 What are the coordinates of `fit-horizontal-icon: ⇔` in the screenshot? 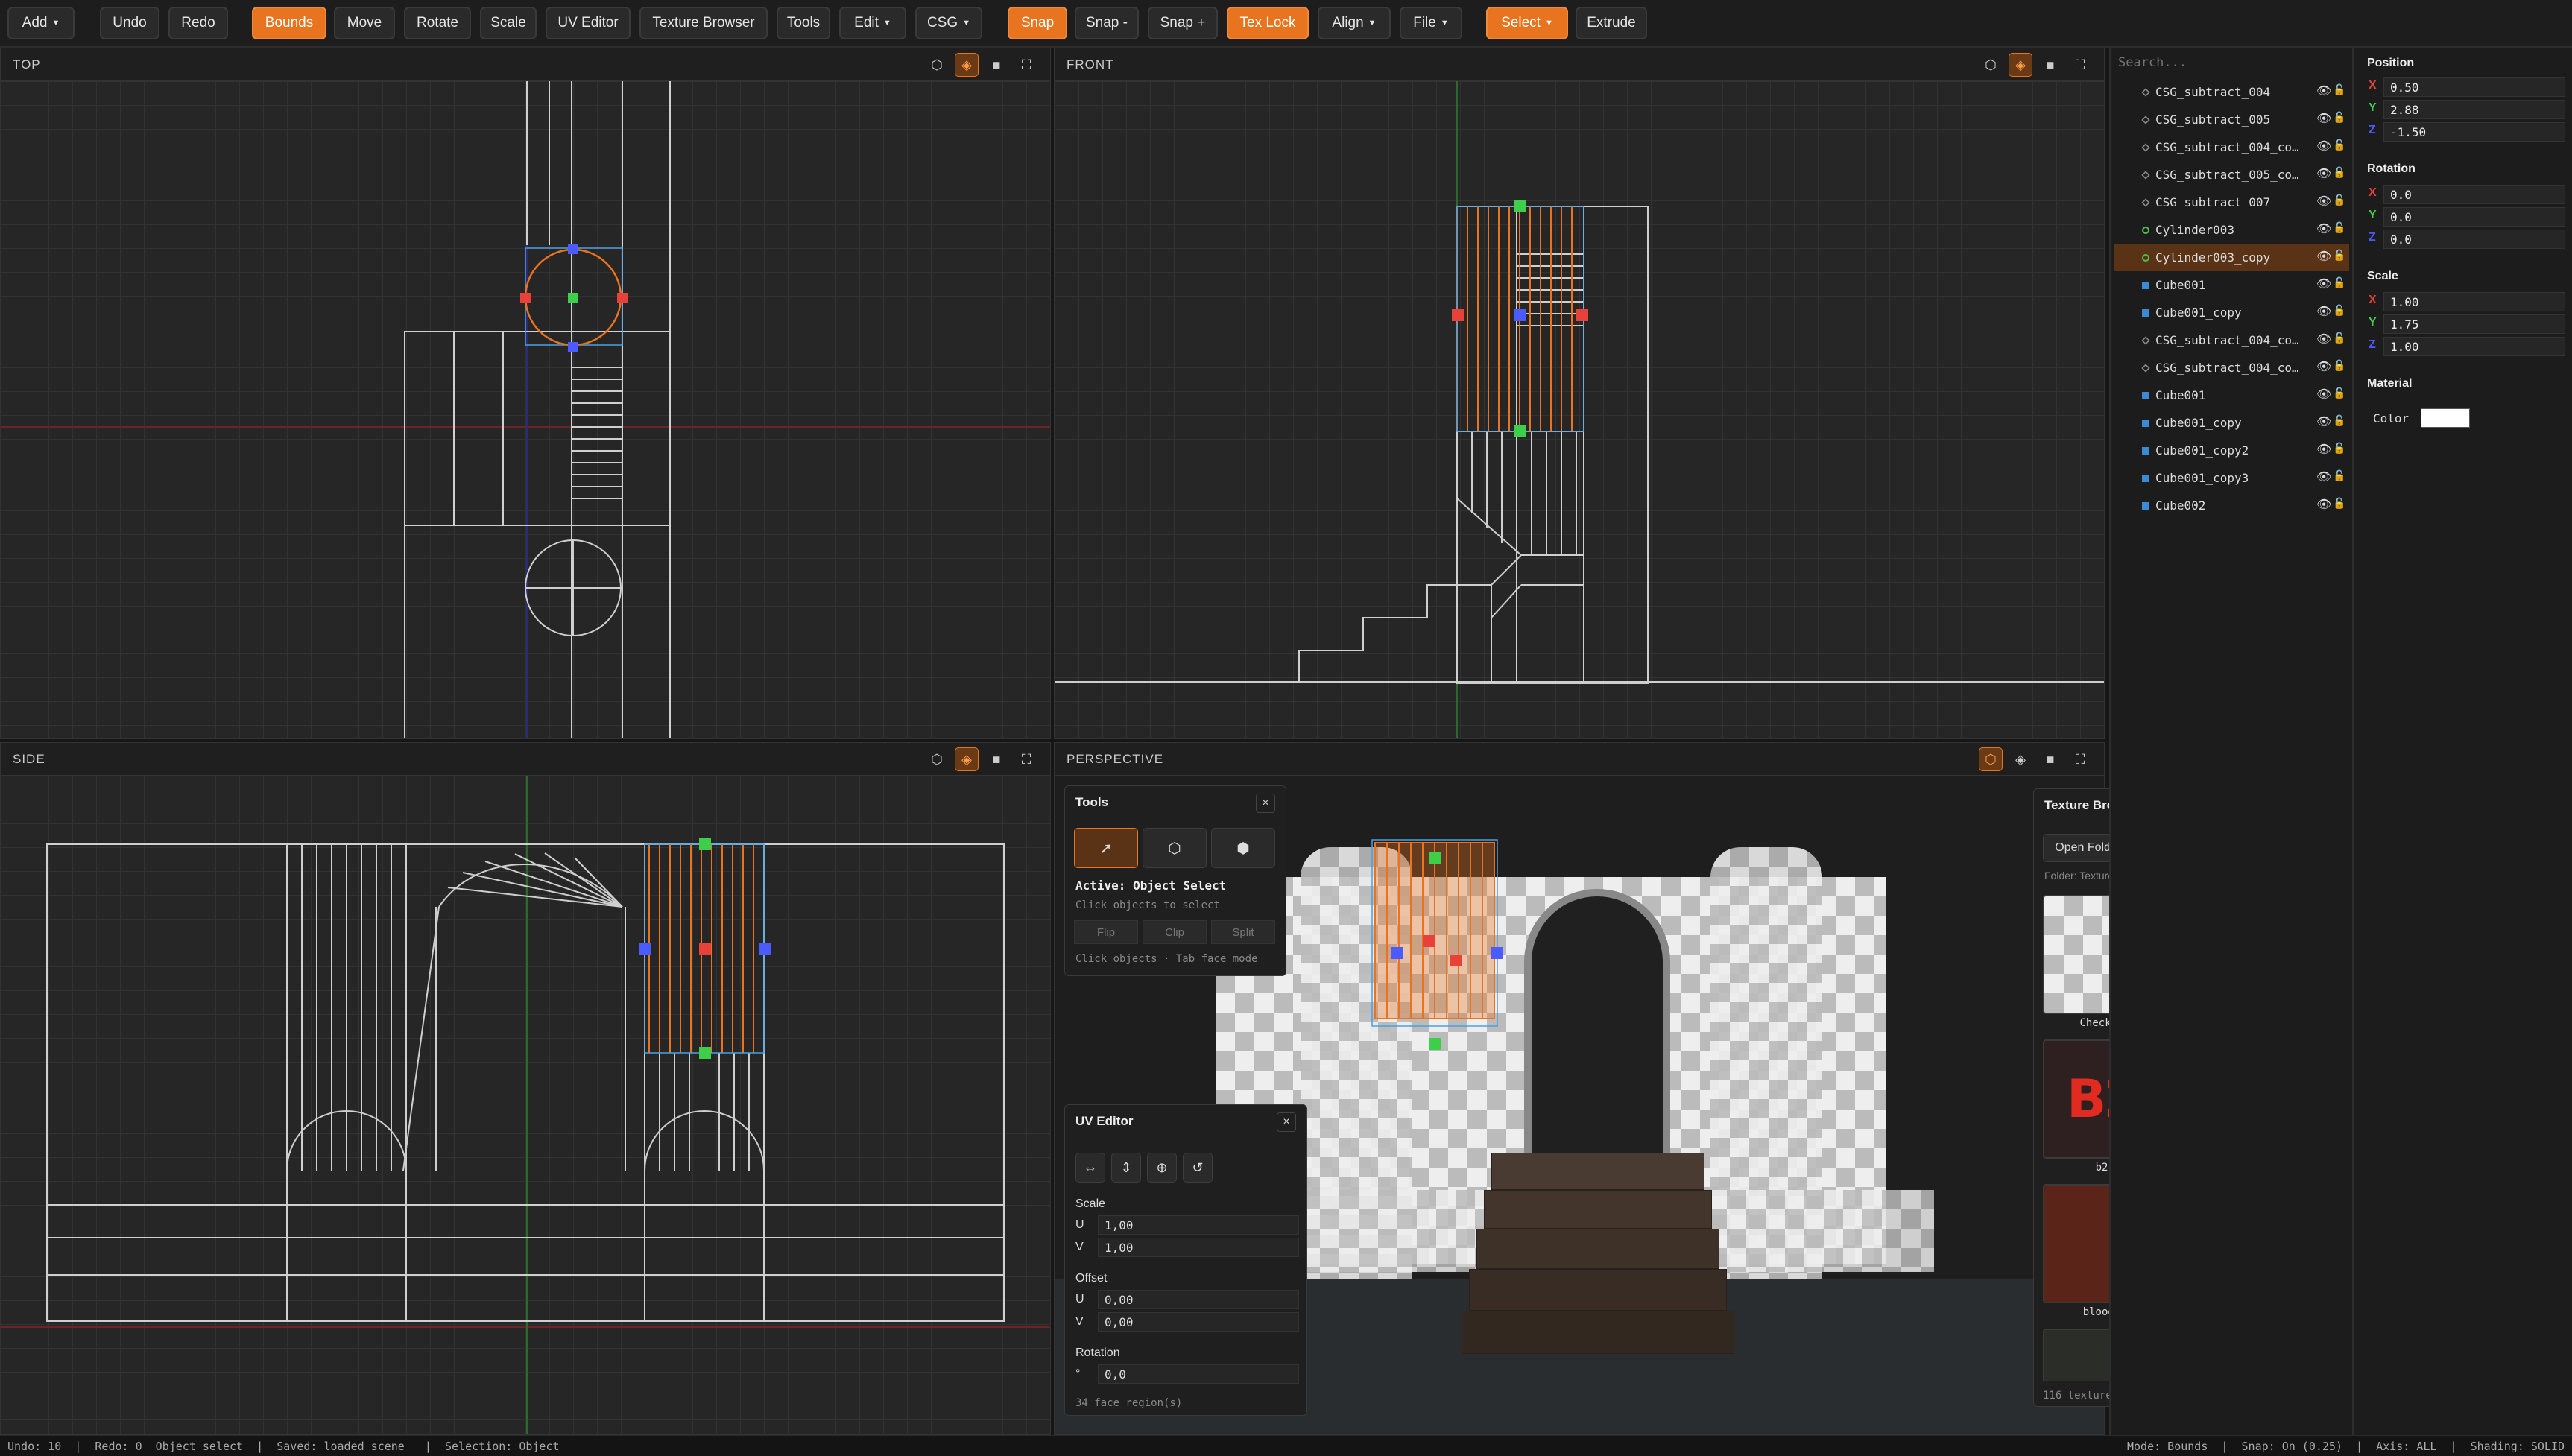 It's located at (1090, 1168).